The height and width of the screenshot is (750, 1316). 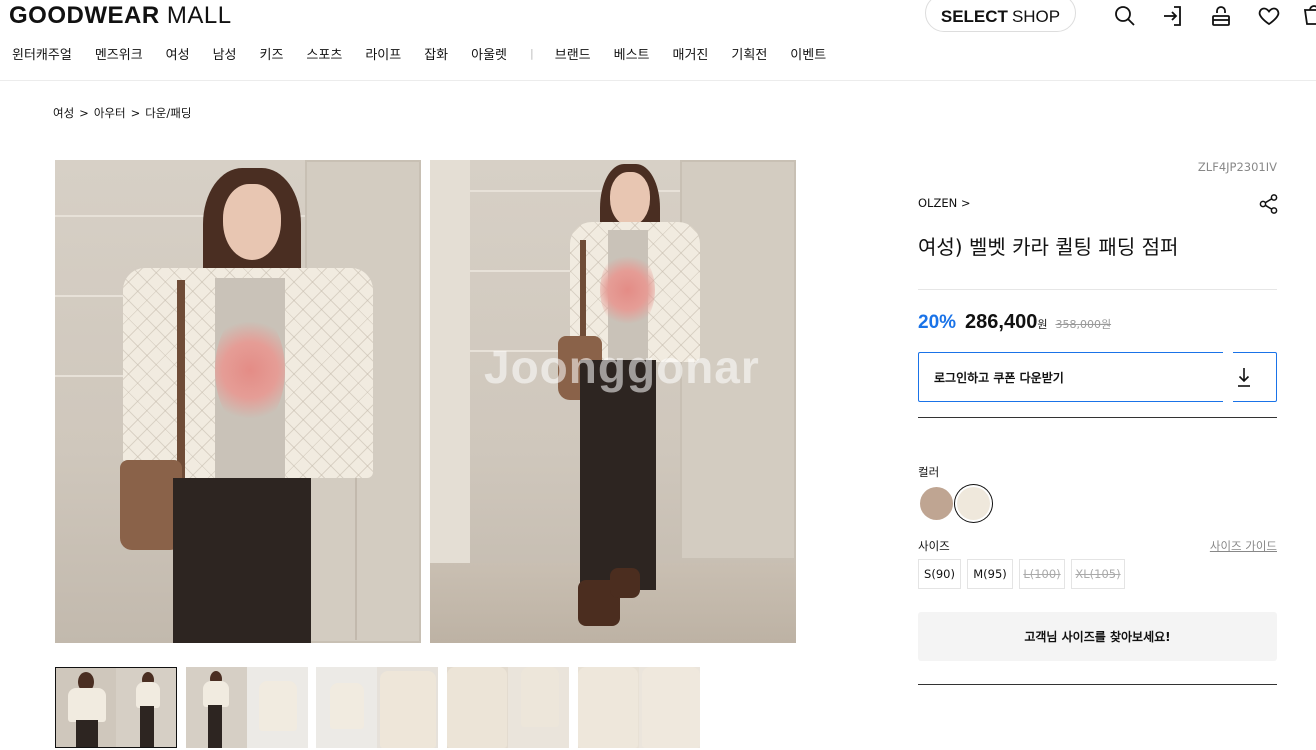 What do you see at coordinates (632, 53) in the screenshot?
I see `nav-item-best: 베스트` at bounding box center [632, 53].